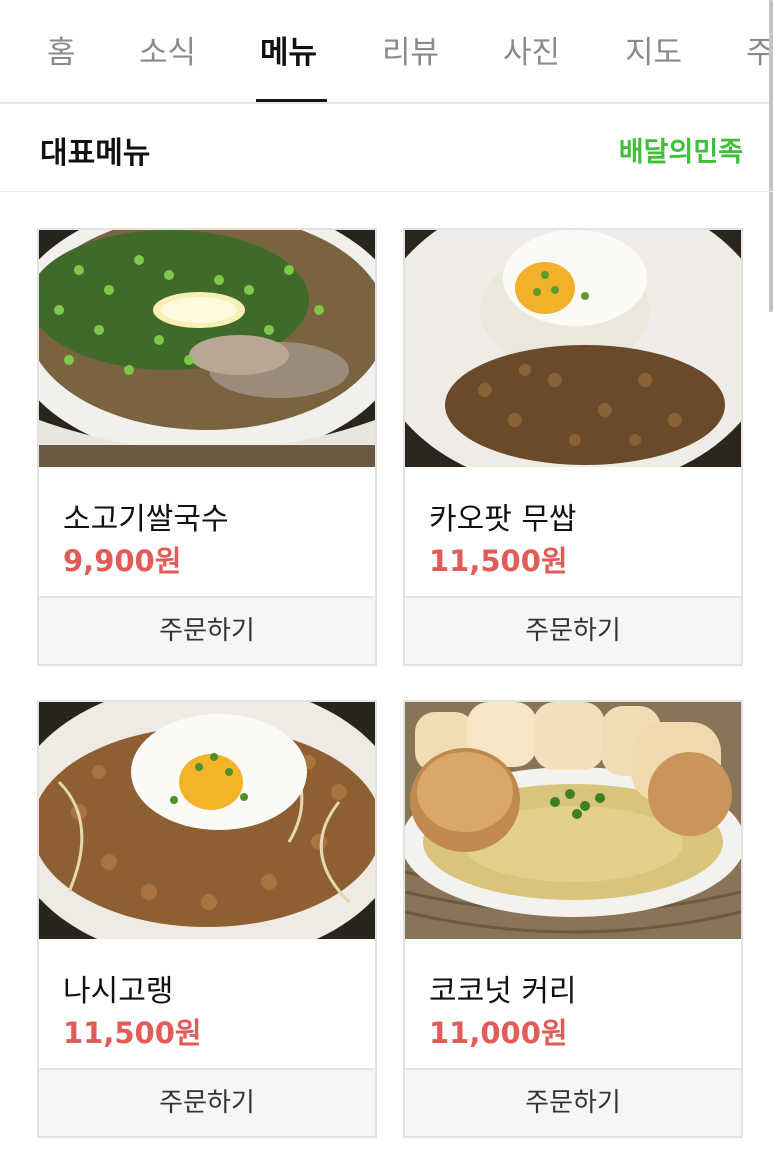  Describe the element at coordinates (503, 519) in the screenshot. I see `menu-item-name: 카오팟 무쌉` at that location.